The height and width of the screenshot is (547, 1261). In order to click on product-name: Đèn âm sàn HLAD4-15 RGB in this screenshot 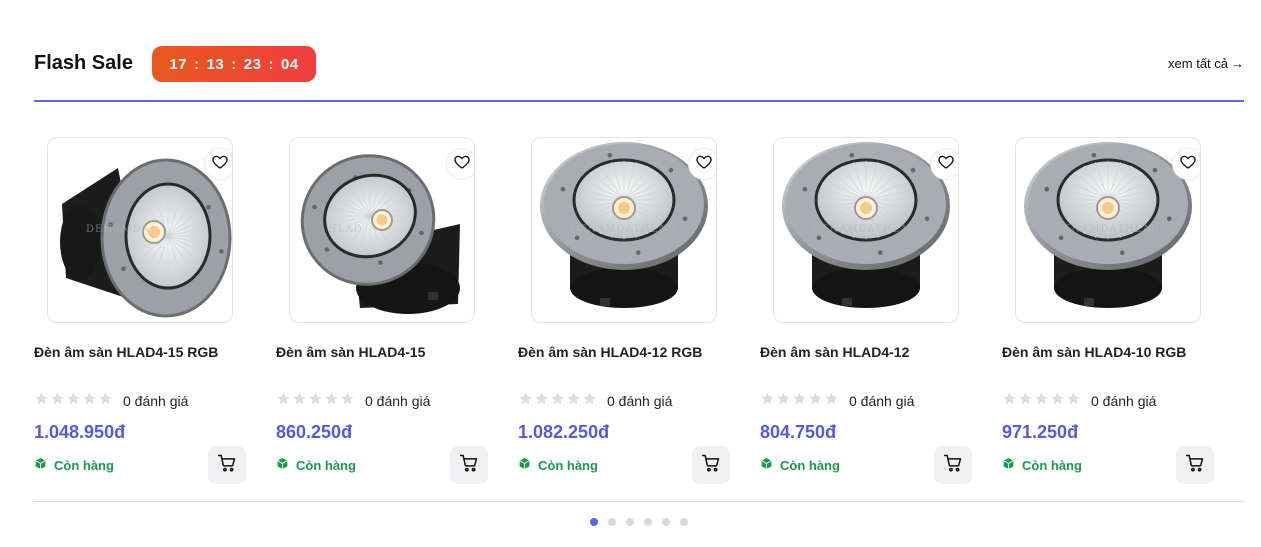, I will do `click(126, 352)`.